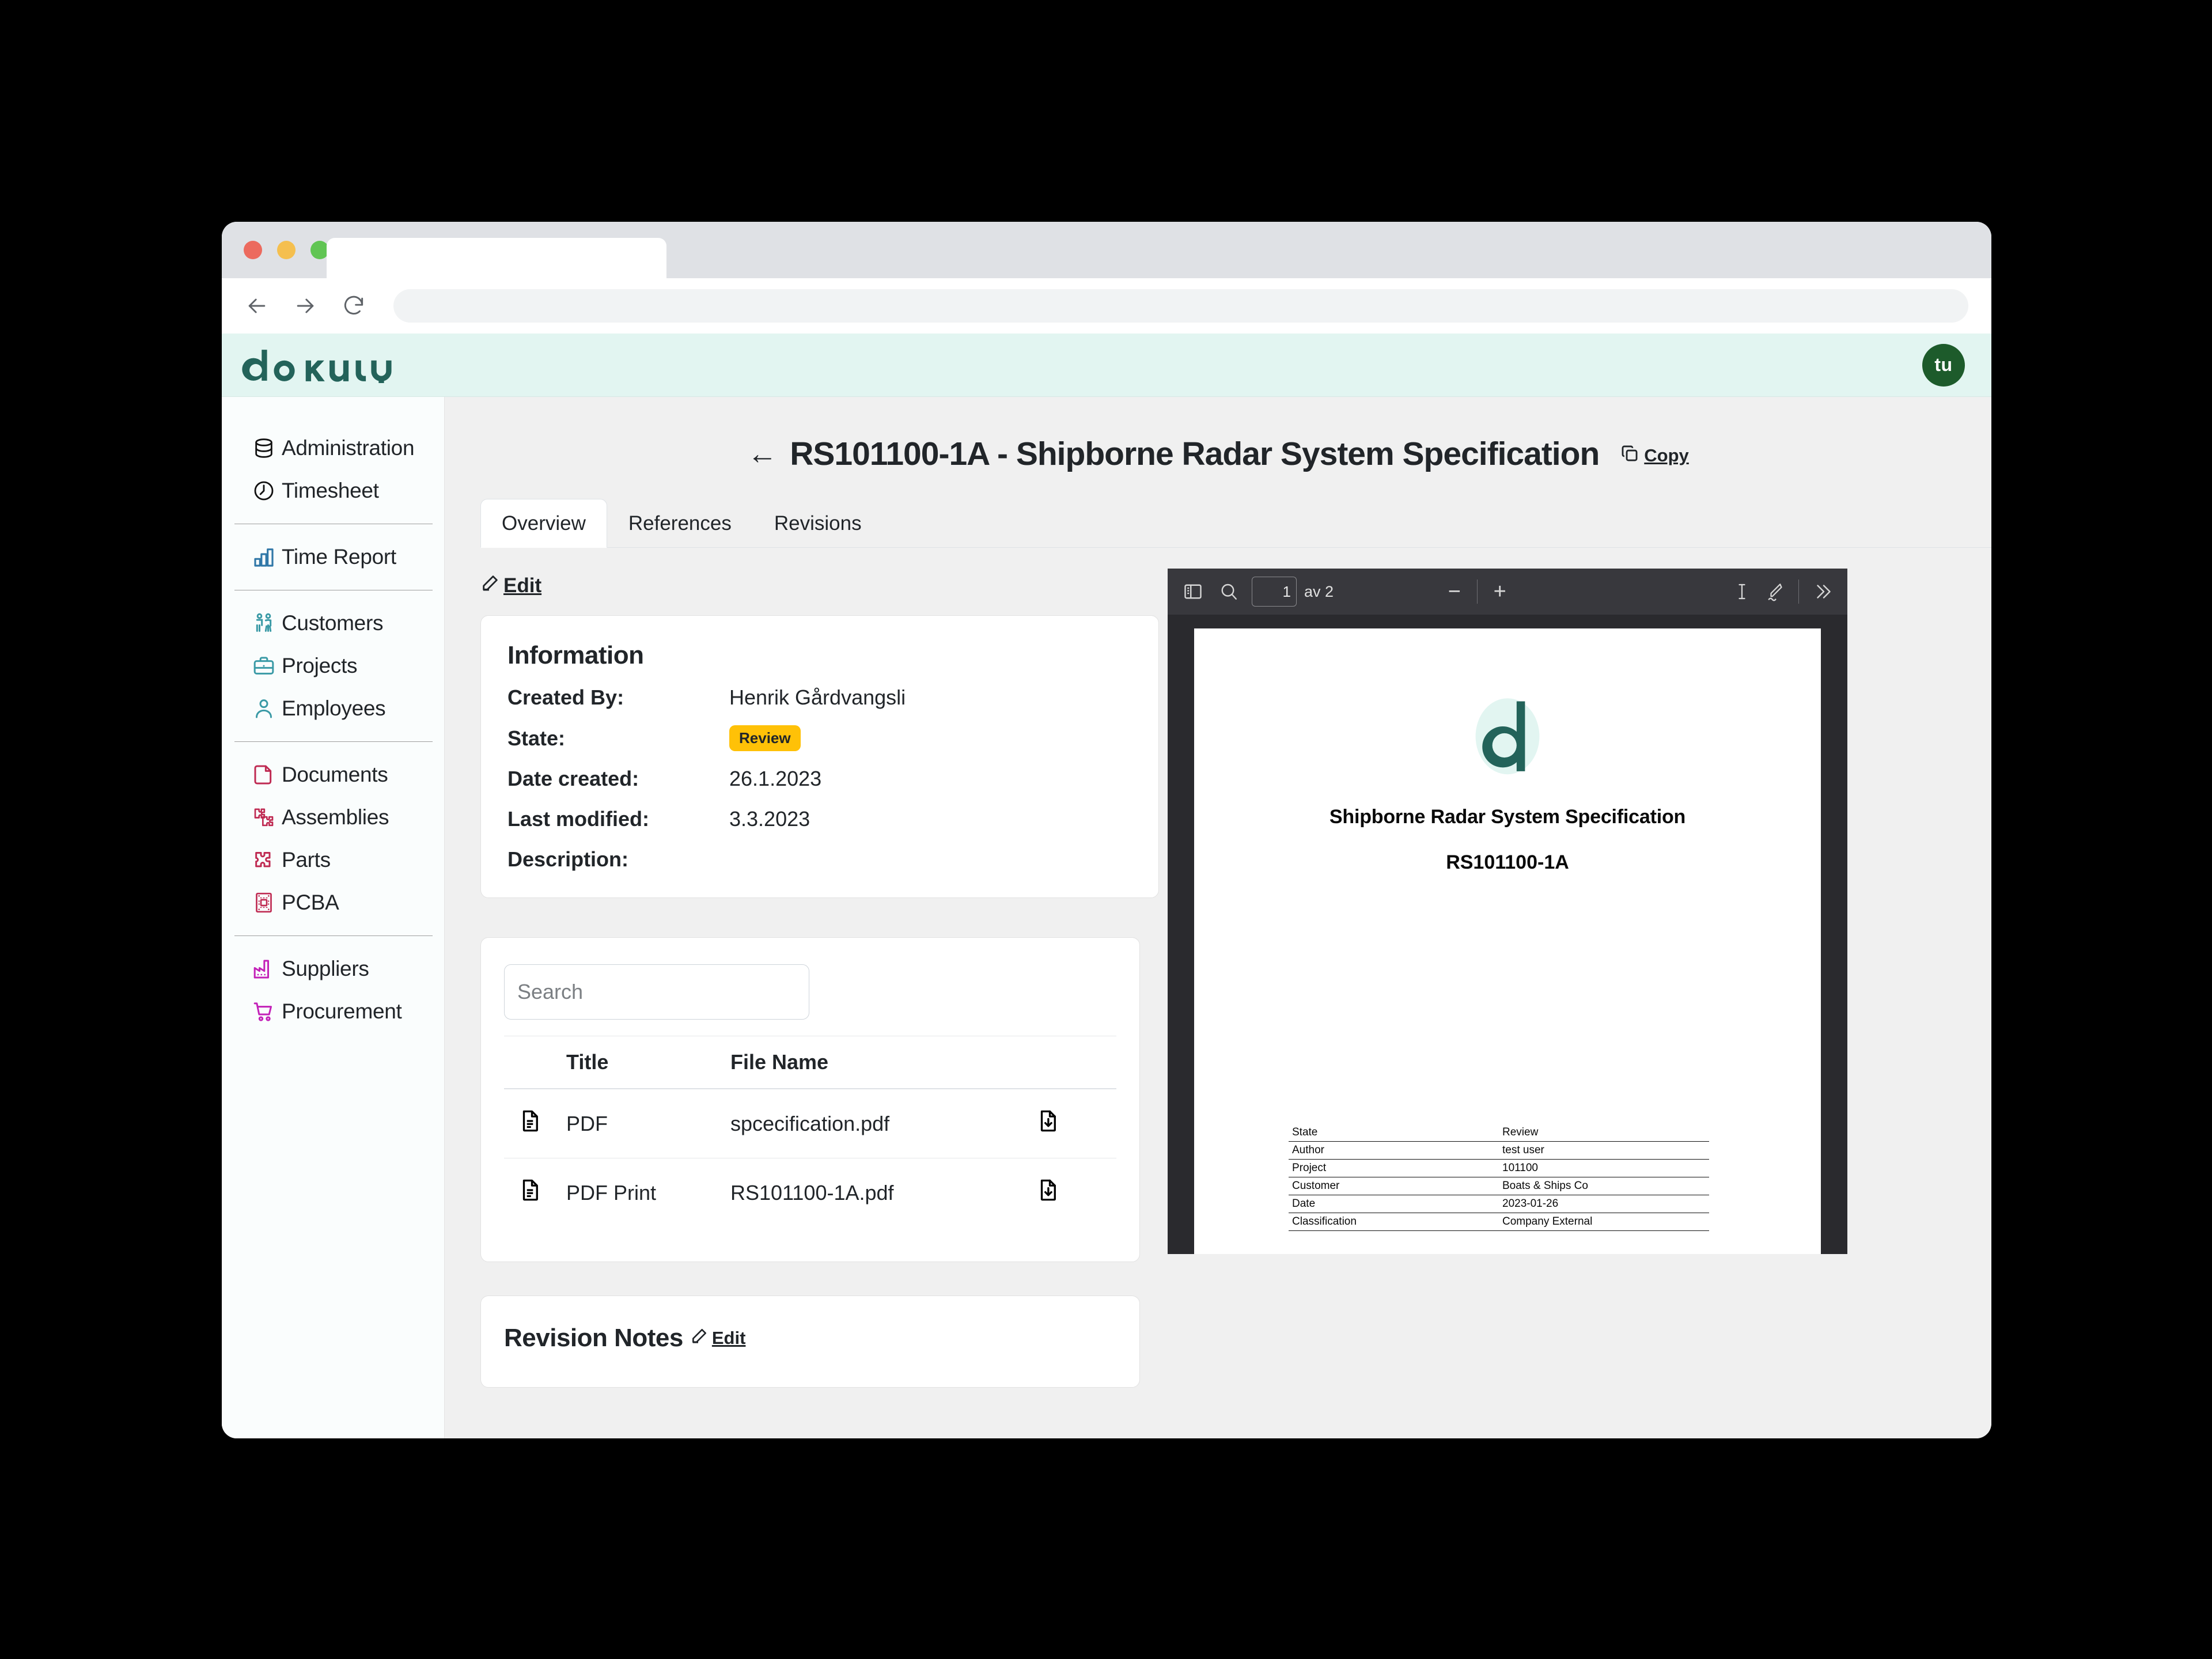 This screenshot has height=1659, width=2212. What do you see at coordinates (1500, 592) in the screenshot?
I see `zoom-in-button: +` at bounding box center [1500, 592].